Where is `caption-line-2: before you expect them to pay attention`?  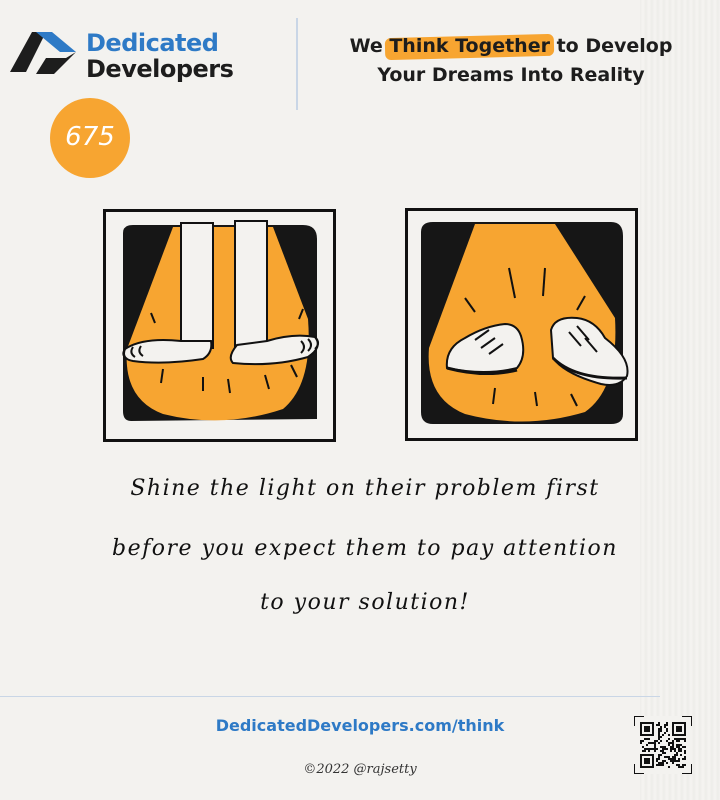 caption-line-2: before you expect them to pay attention is located at coordinates (365, 548).